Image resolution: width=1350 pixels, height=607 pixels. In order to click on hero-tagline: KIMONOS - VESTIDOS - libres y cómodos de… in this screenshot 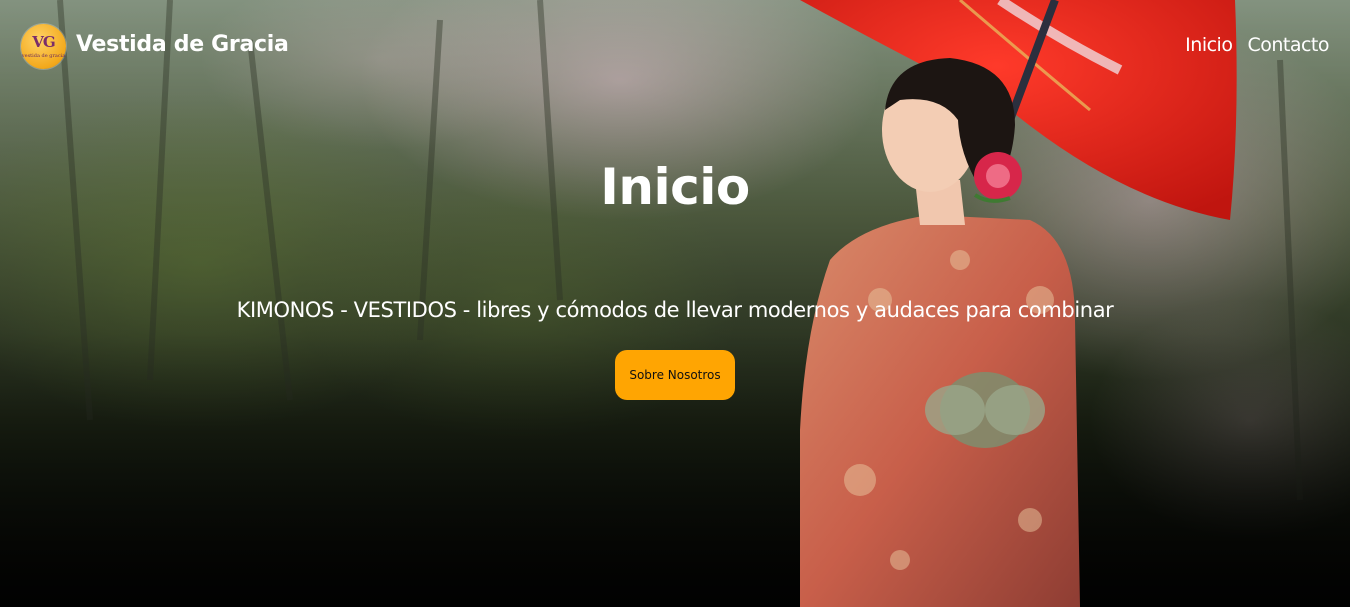, I will do `click(675, 310)`.